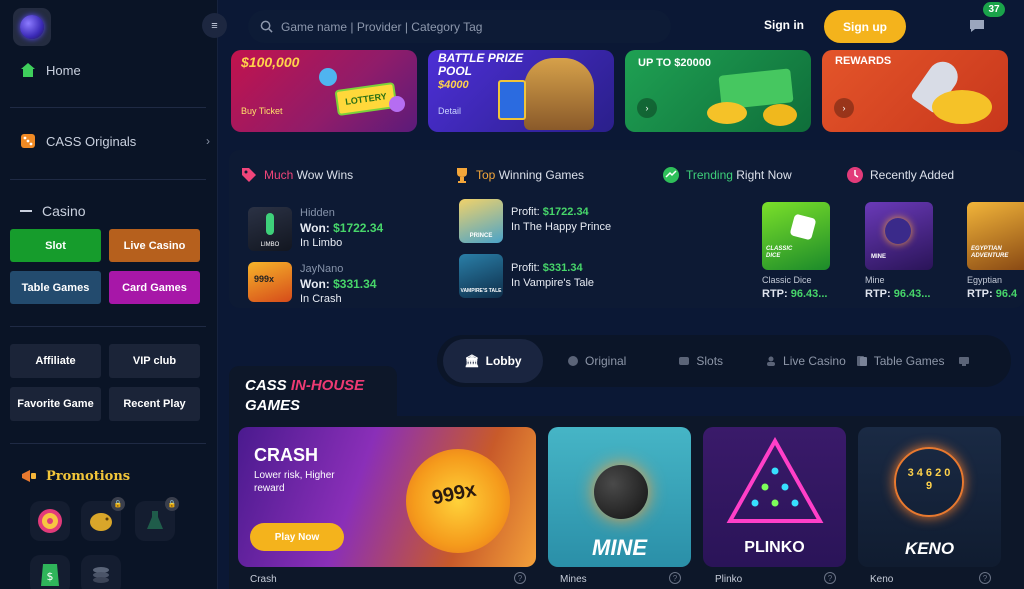 The height and width of the screenshot is (589, 1024). What do you see at coordinates (55, 245) in the screenshot?
I see `slot-button: Slot` at bounding box center [55, 245].